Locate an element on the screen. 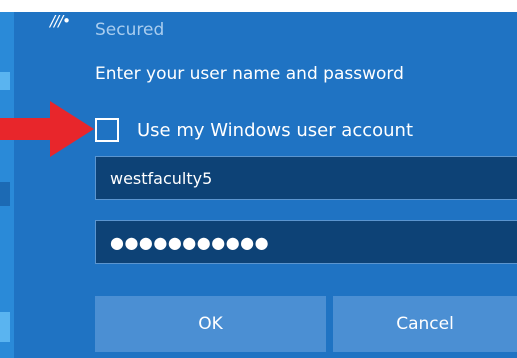  wifi-icon: ///• is located at coordinates (60, 21).